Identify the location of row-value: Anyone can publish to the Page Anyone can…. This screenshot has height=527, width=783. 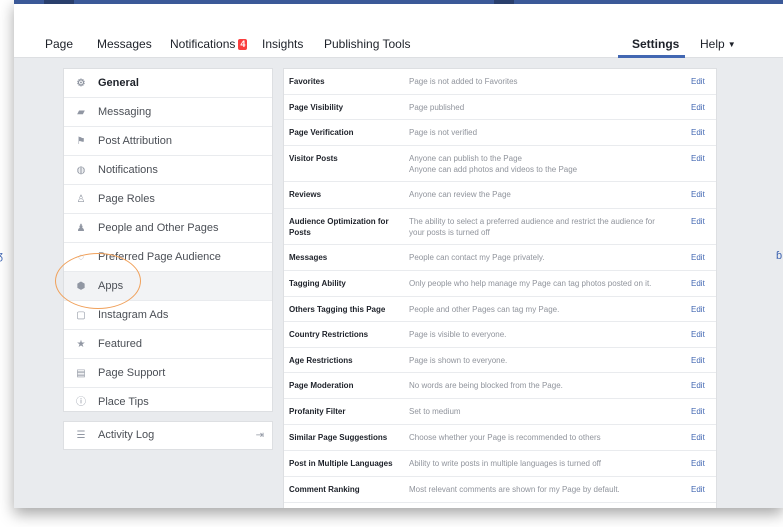
(493, 164).